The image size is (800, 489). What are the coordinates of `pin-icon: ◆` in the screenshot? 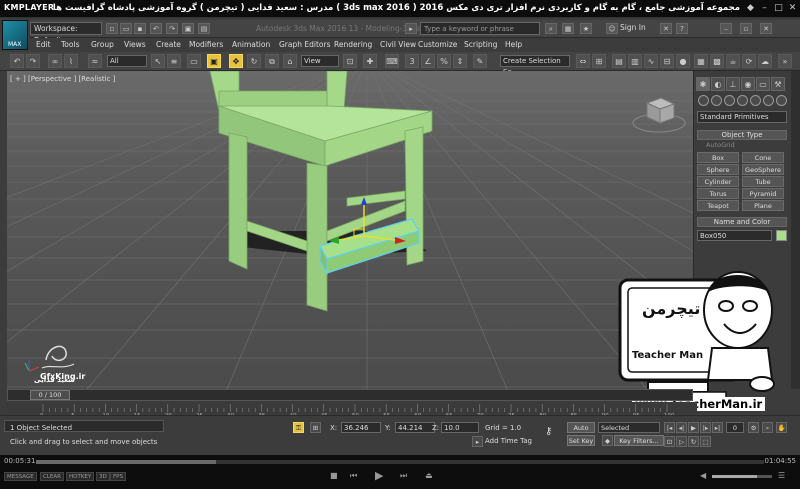 It's located at (750, 8).